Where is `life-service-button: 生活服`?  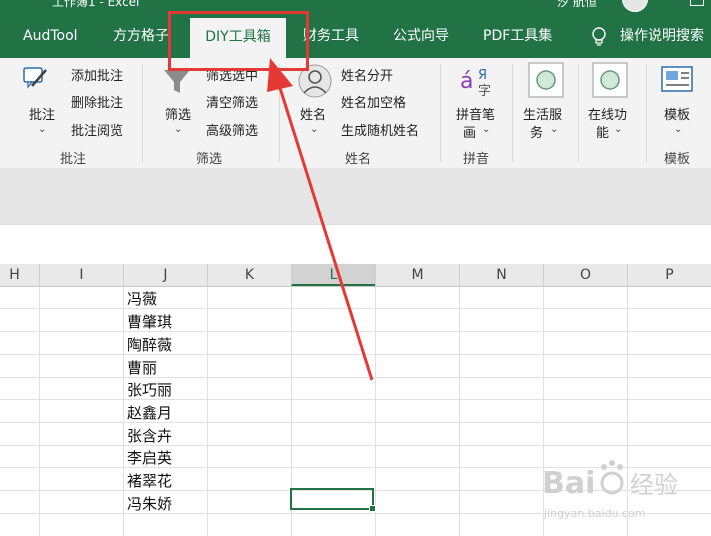
life-service-button: 生活服 is located at coordinates (542, 113).